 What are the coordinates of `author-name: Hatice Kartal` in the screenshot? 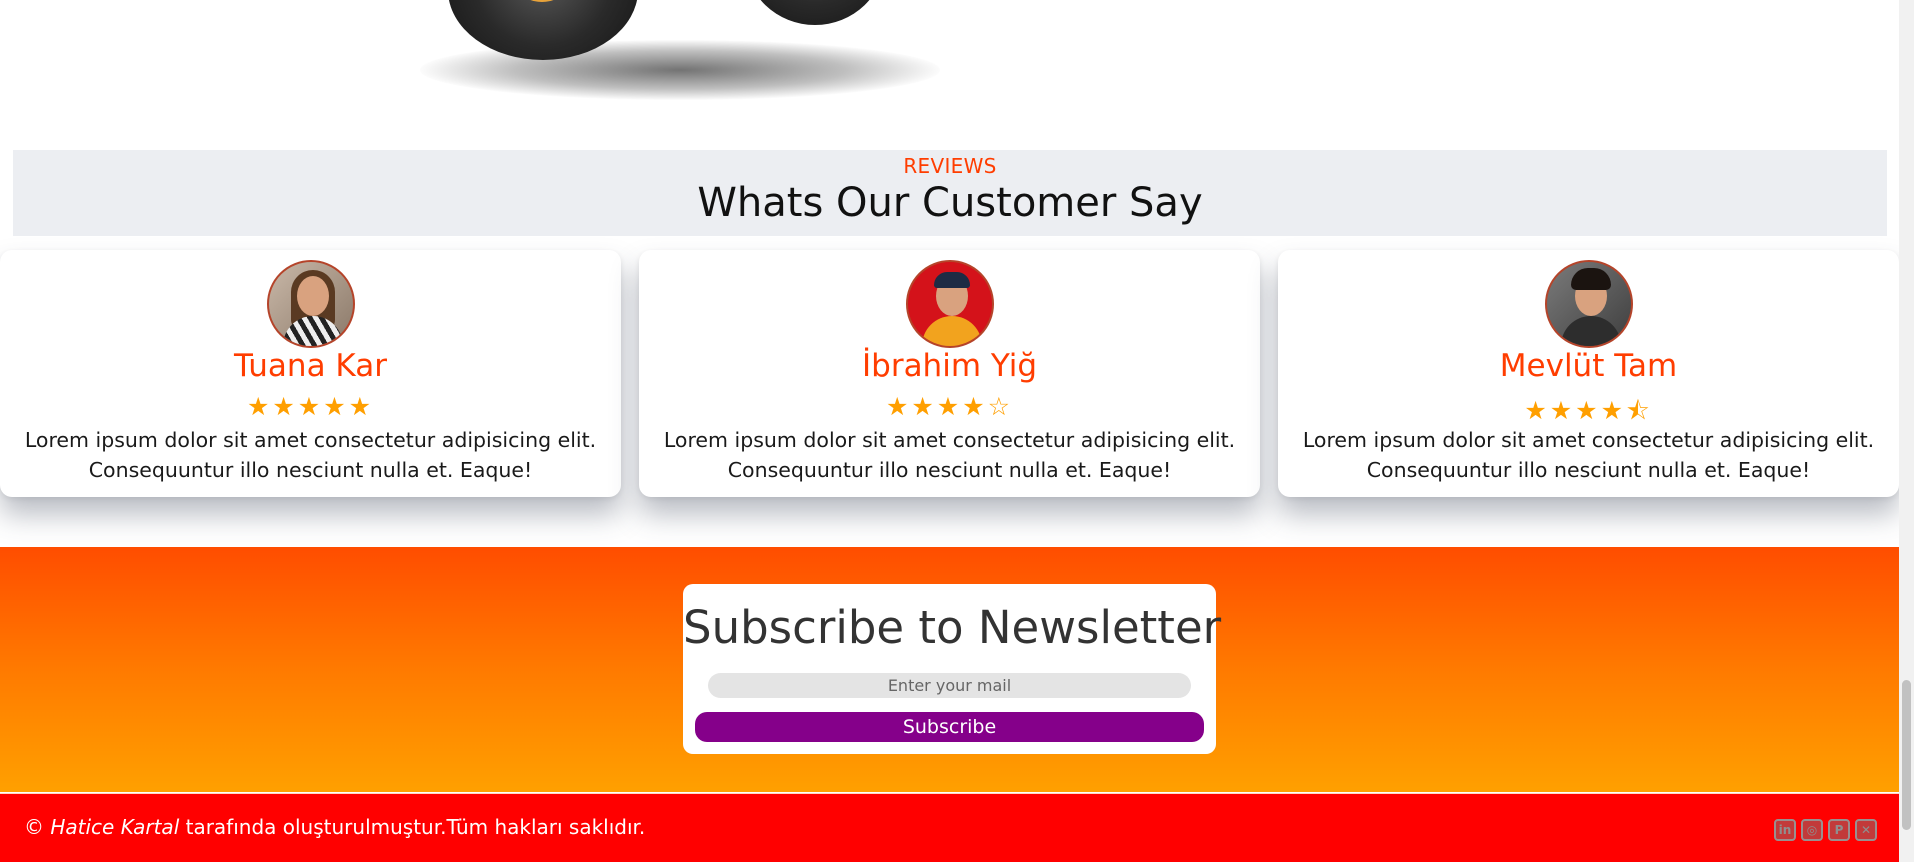 It's located at (115, 827).